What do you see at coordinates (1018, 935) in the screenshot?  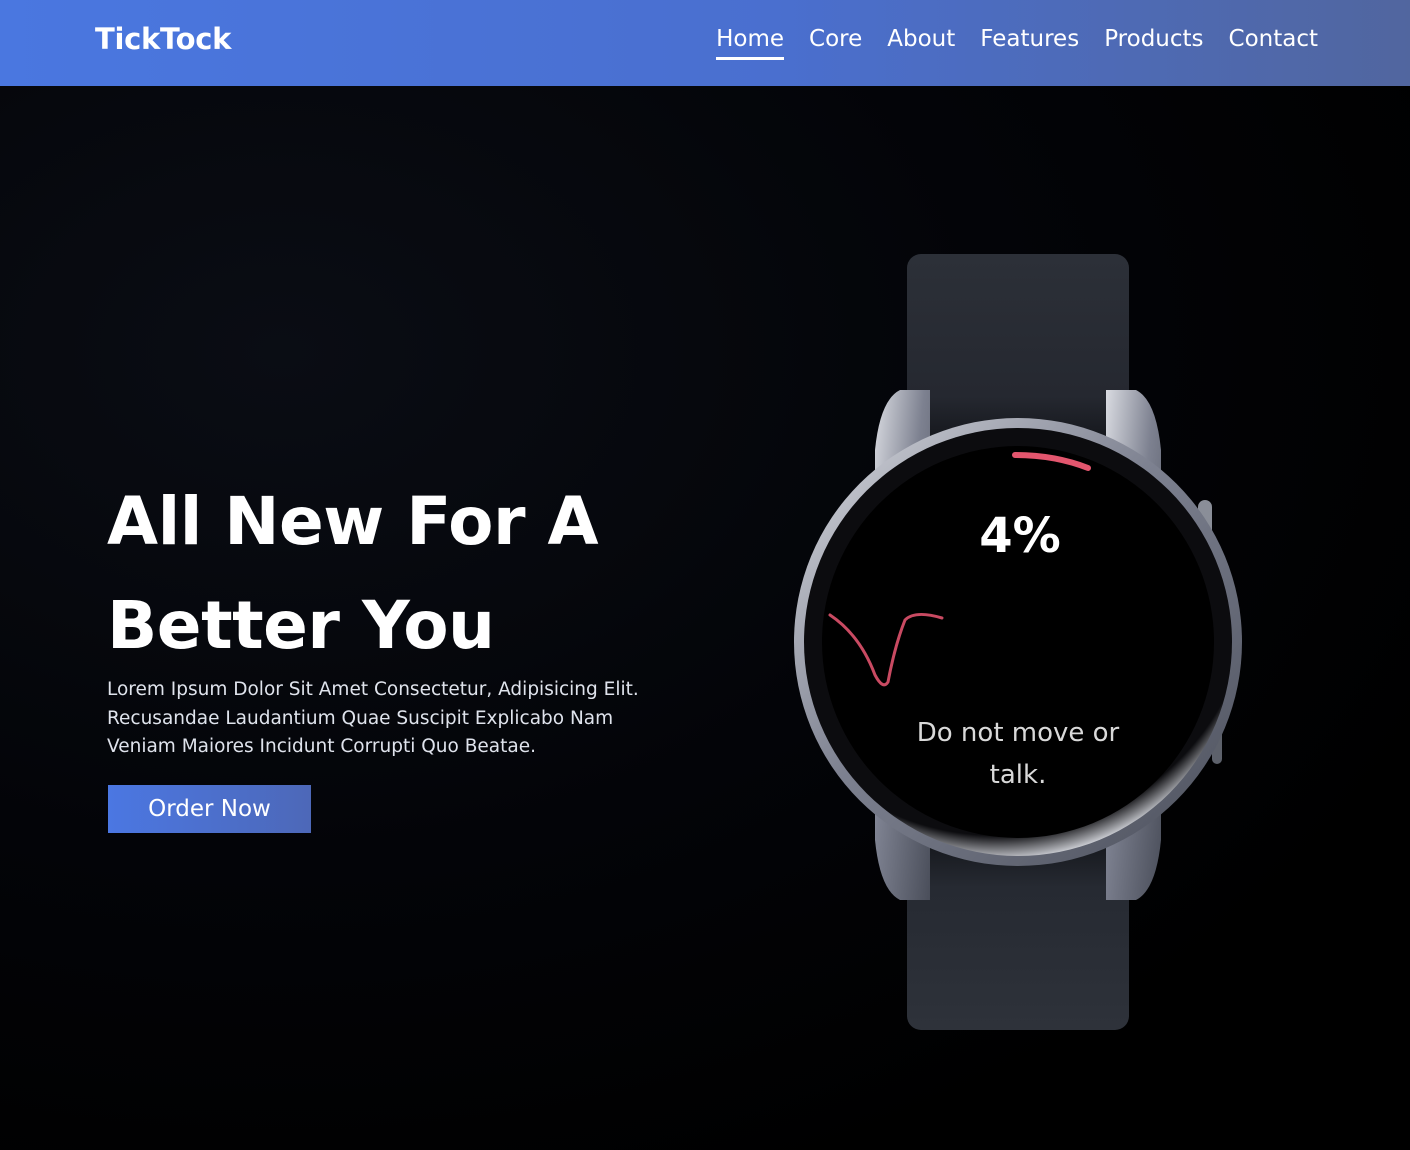 I see `watch-strap-bottom` at bounding box center [1018, 935].